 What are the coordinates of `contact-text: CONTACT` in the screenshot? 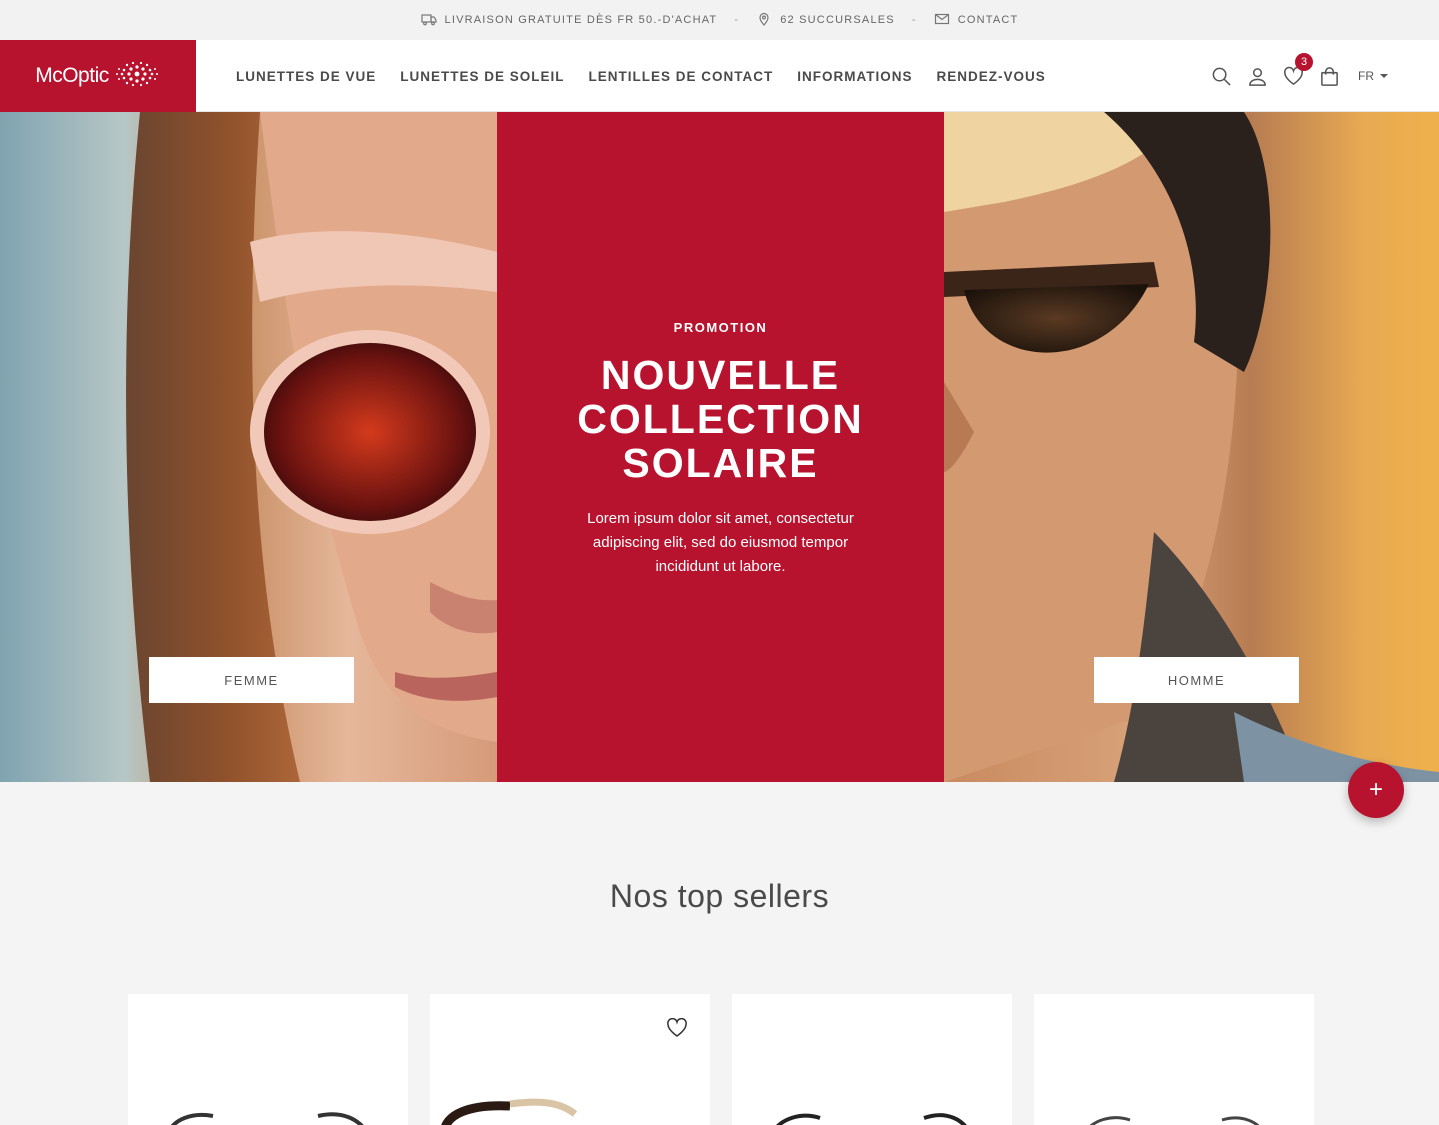 It's located at (988, 20).